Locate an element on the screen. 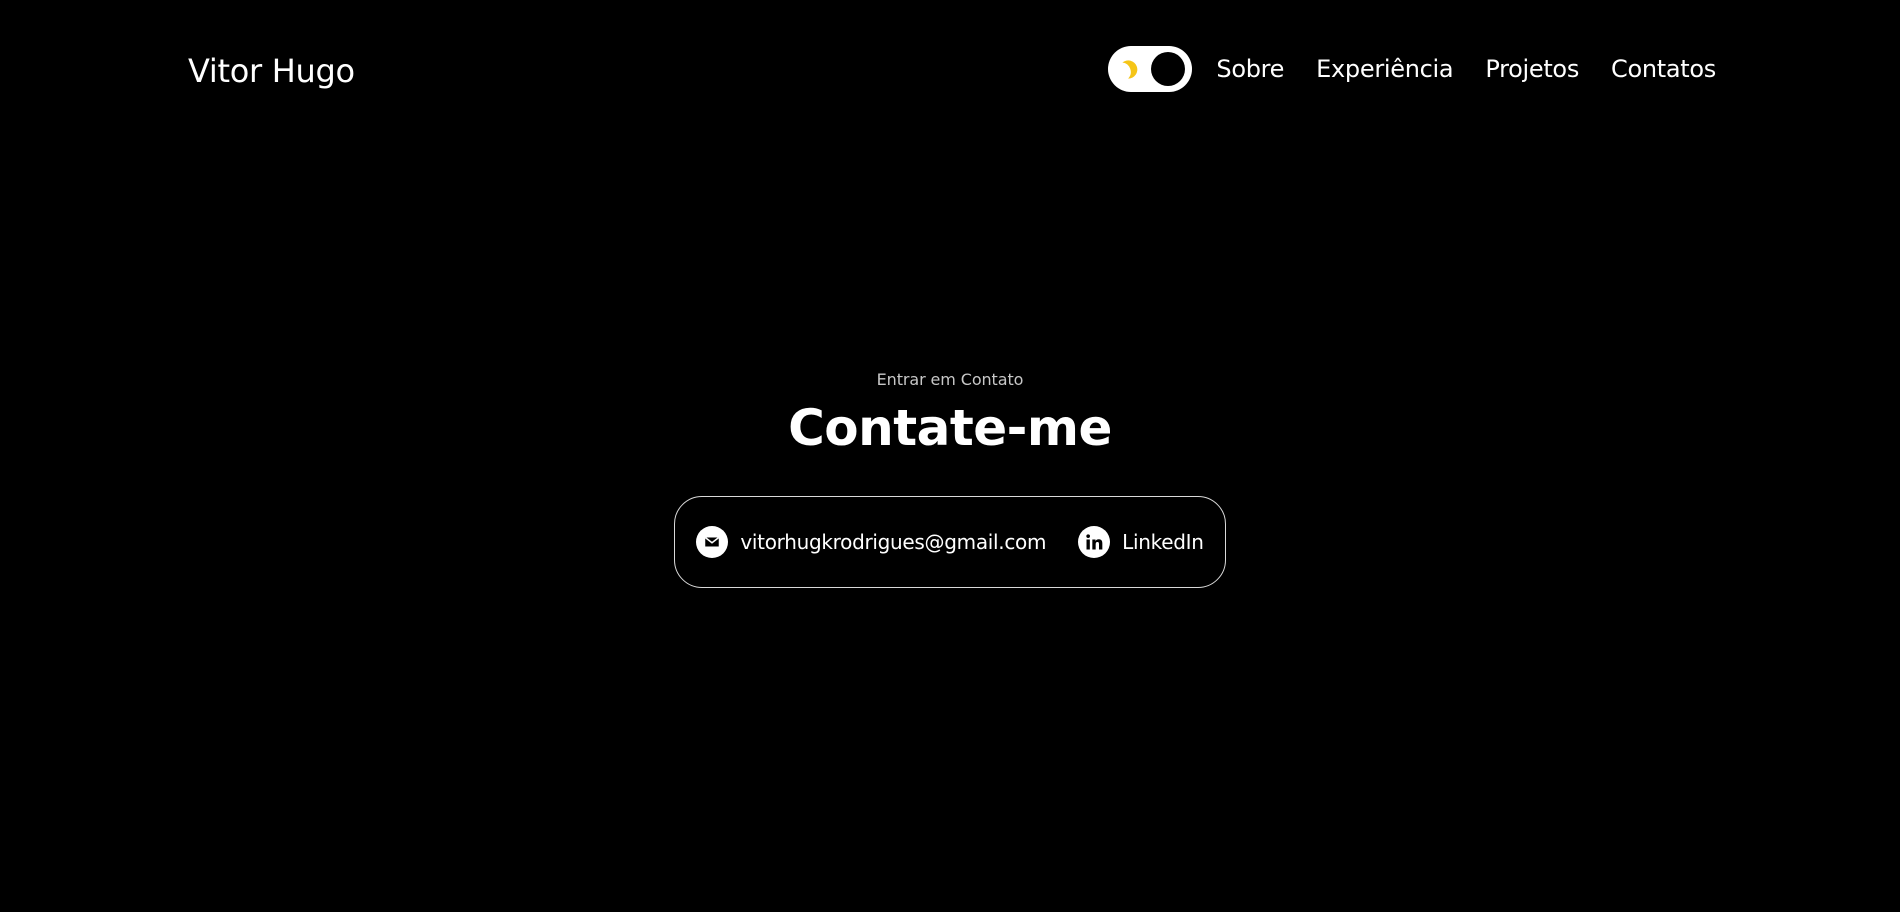 The height and width of the screenshot is (912, 1900). moon-icon is located at coordinates (1130, 69).